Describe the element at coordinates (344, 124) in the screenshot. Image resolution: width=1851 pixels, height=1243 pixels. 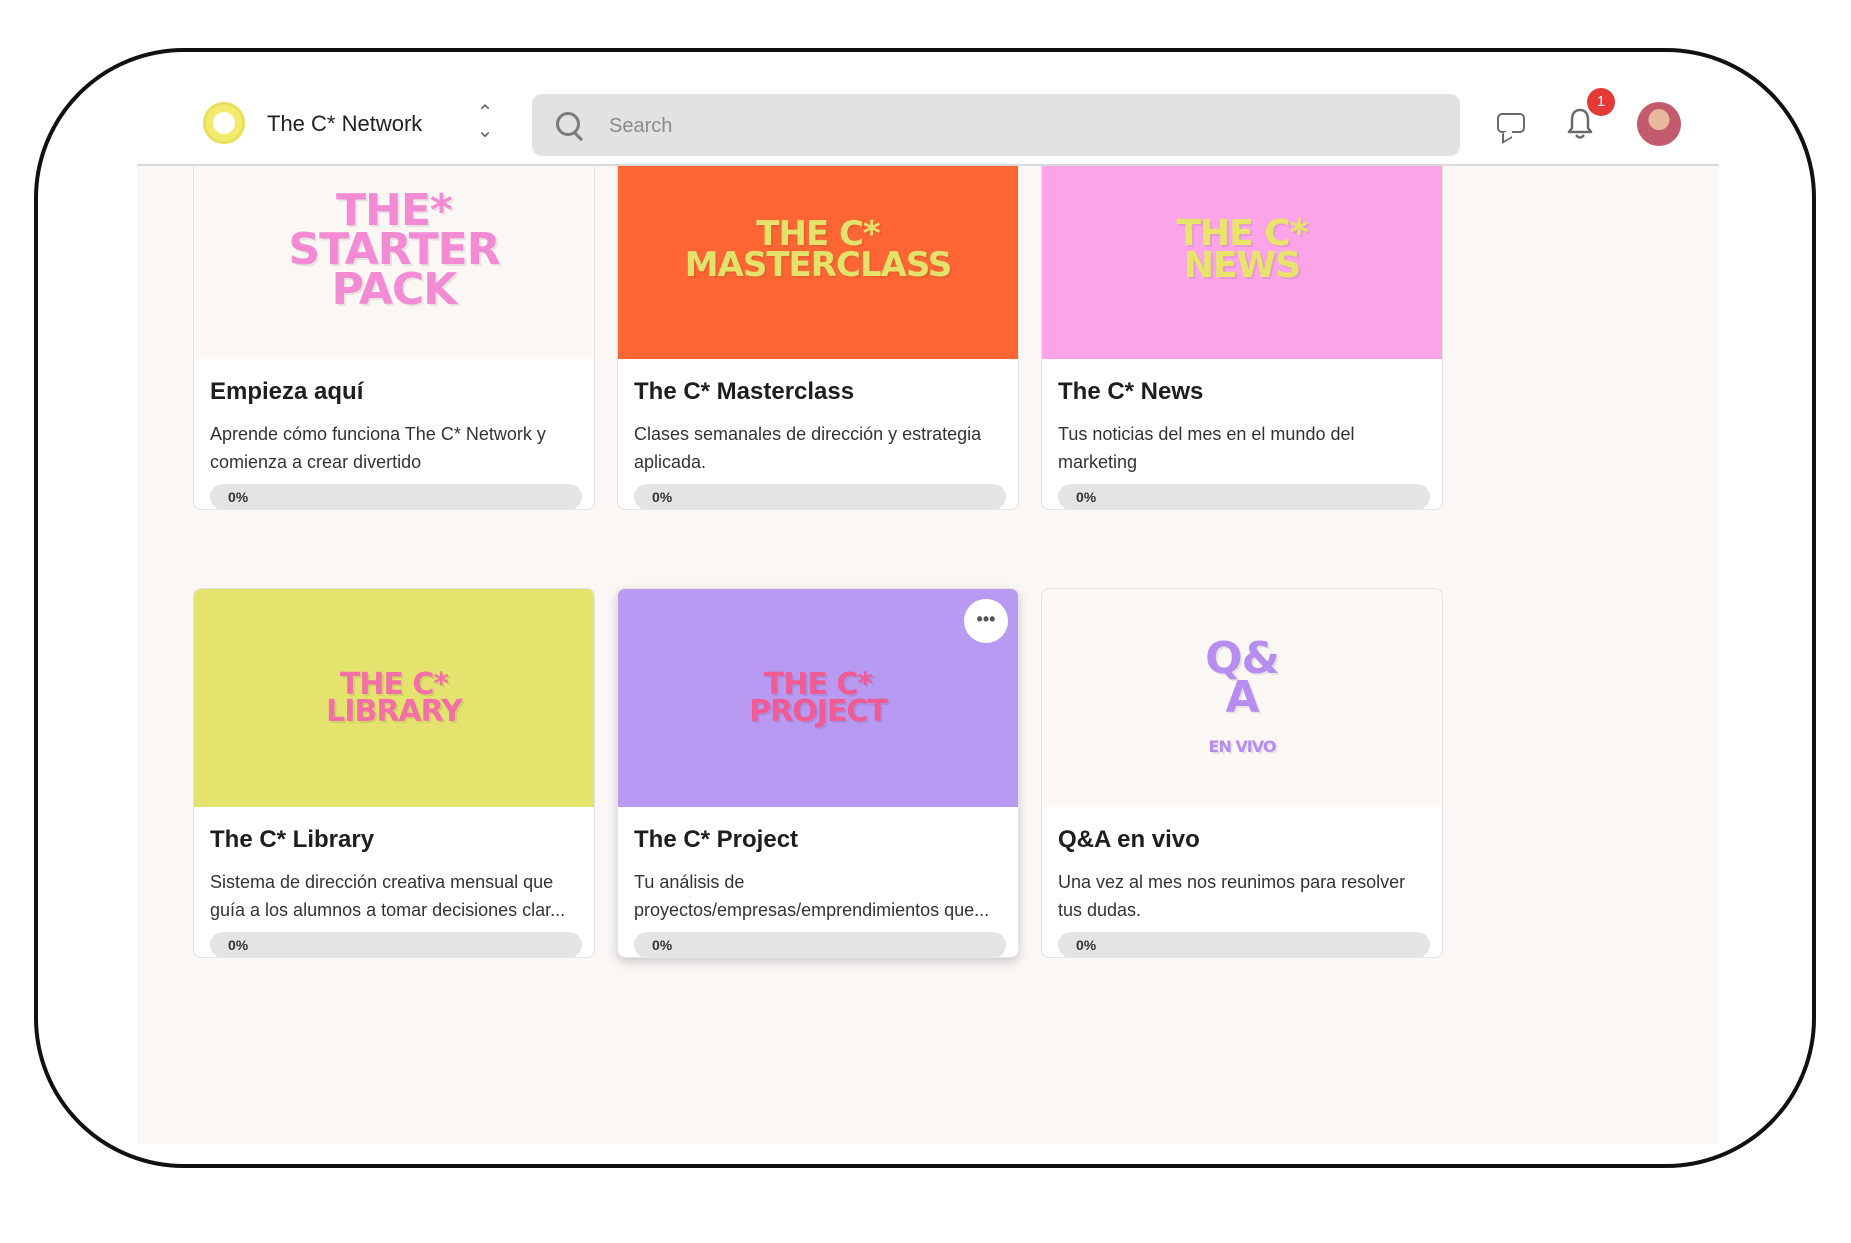
I see `community-name: The C* Network` at that location.